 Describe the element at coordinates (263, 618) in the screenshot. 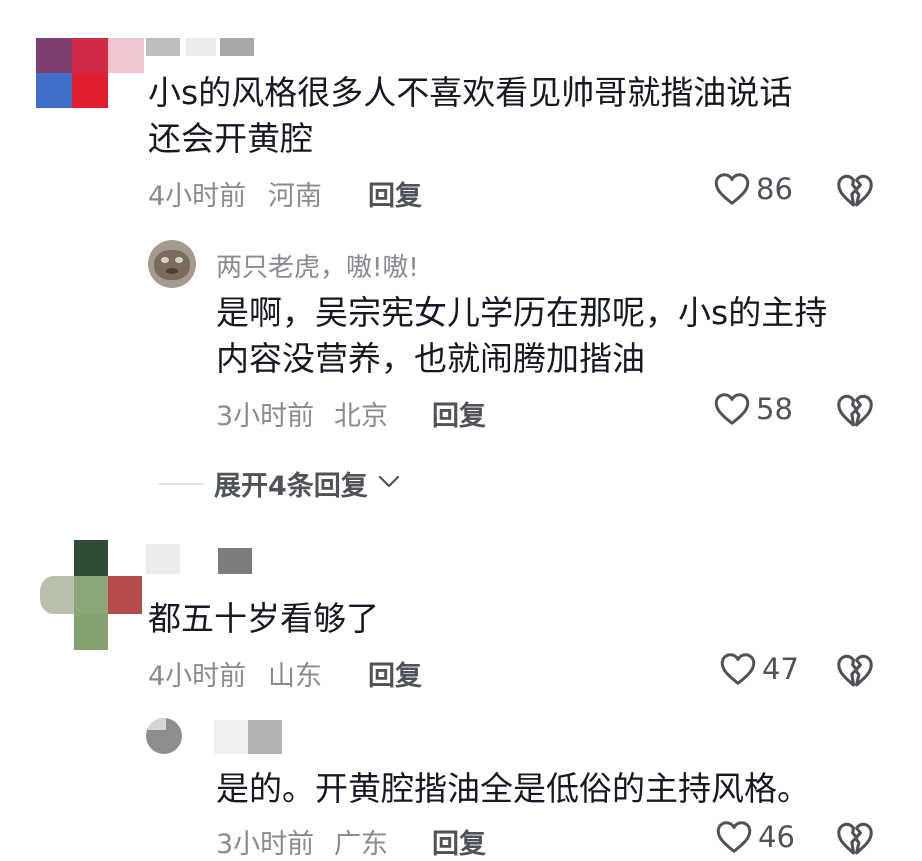

I see `comment-text-line: 都五十岁看够了` at that location.